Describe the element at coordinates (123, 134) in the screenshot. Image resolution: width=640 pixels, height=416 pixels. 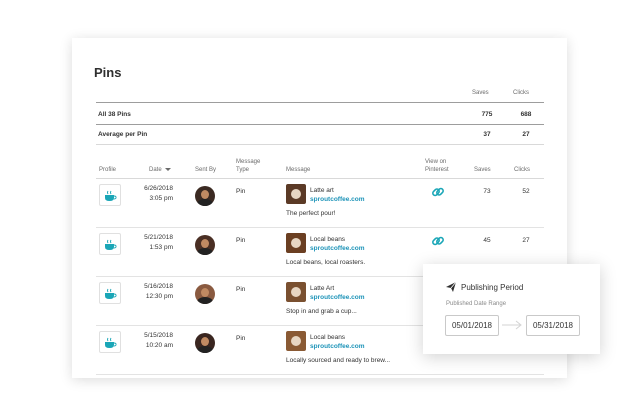
I see `summary-label: Average per Pin` at that location.